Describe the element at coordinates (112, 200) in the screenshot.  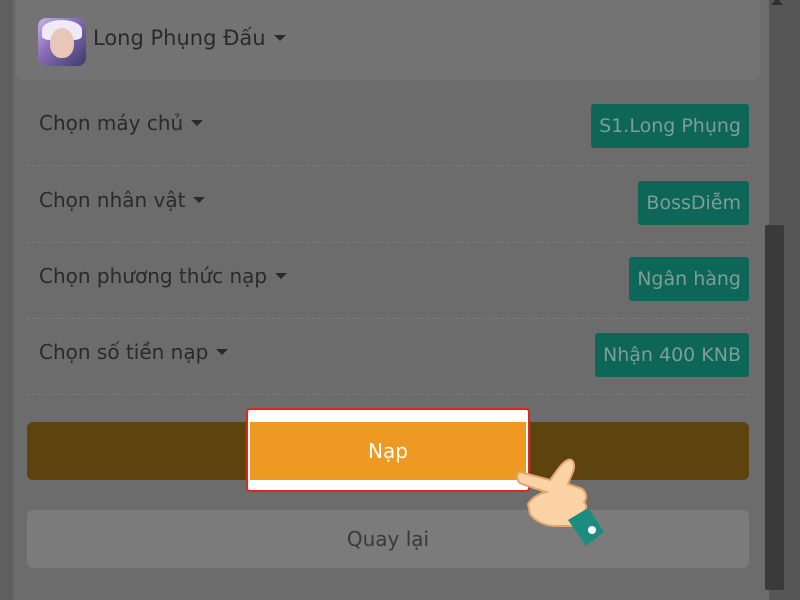
I see `character-label: Chọn nhân vật` at that location.